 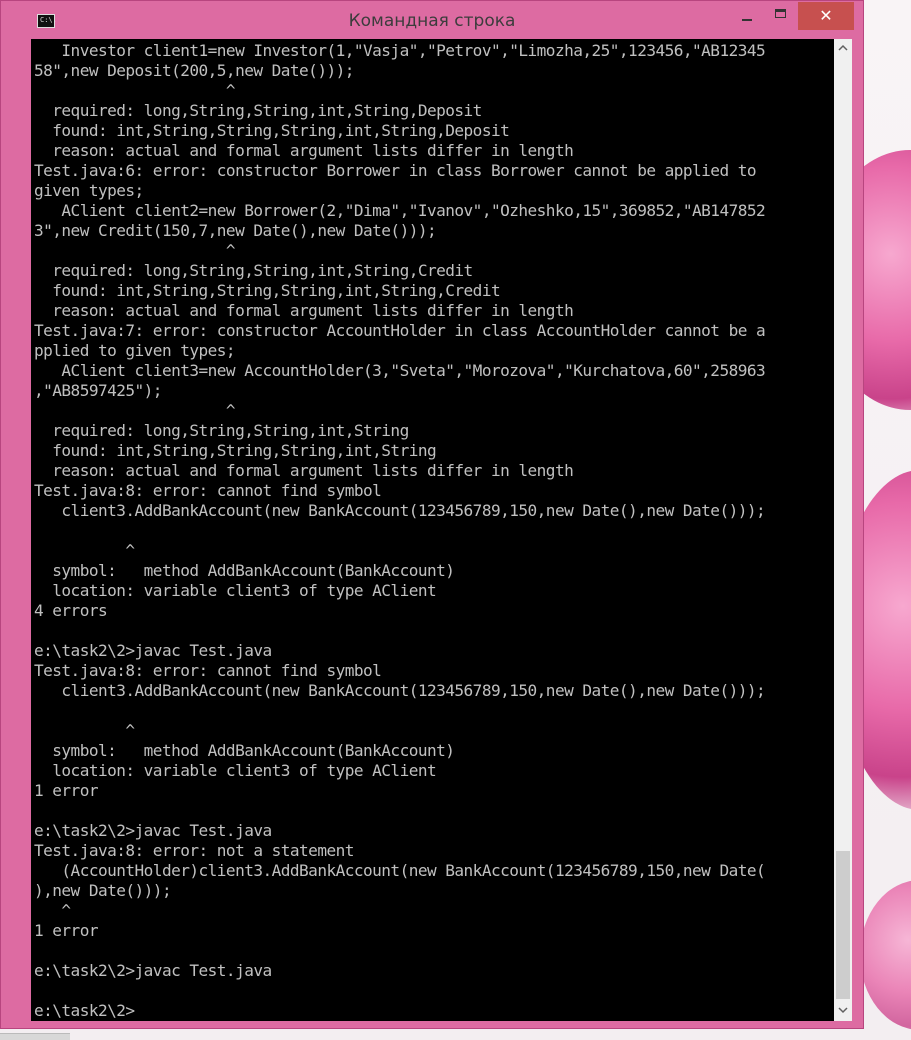 What do you see at coordinates (84, 1010) in the screenshot?
I see `console-line: e:\task2\2>` at bounding box center [84, 1010].